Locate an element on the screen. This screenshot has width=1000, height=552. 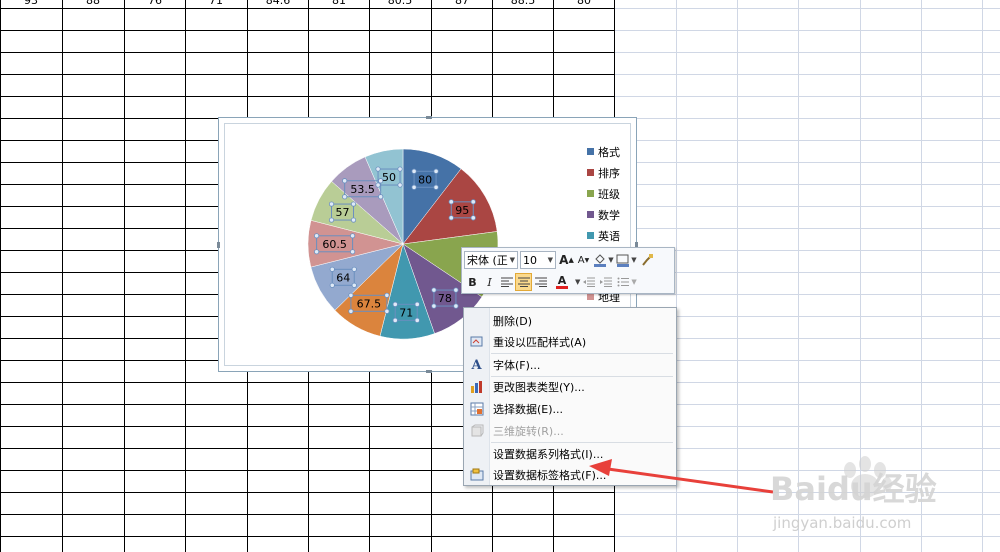
legend-label: 班级 is located at coordinates (609, 194).